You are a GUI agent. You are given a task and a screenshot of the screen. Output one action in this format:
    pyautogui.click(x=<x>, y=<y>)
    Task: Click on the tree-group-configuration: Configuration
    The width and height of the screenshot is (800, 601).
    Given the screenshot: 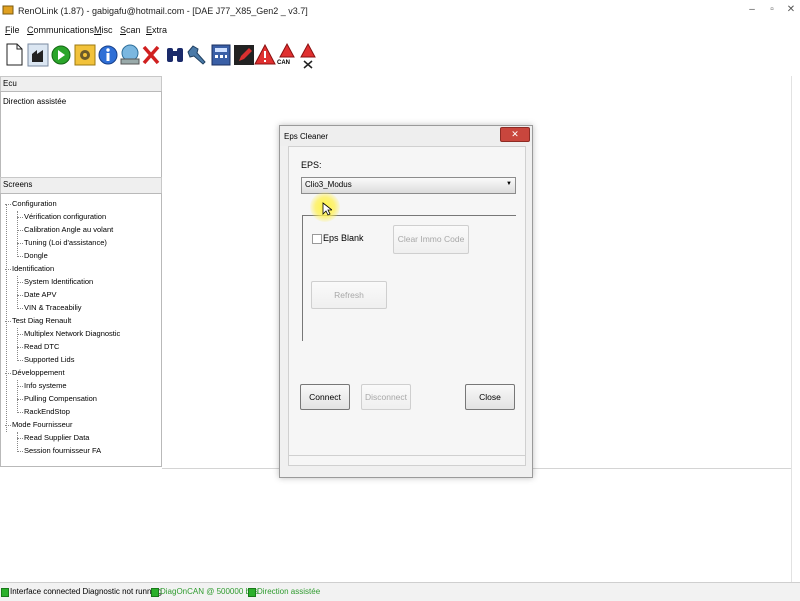 What is the action you would take?
    pyautogui.click(x=31, y=203)
    